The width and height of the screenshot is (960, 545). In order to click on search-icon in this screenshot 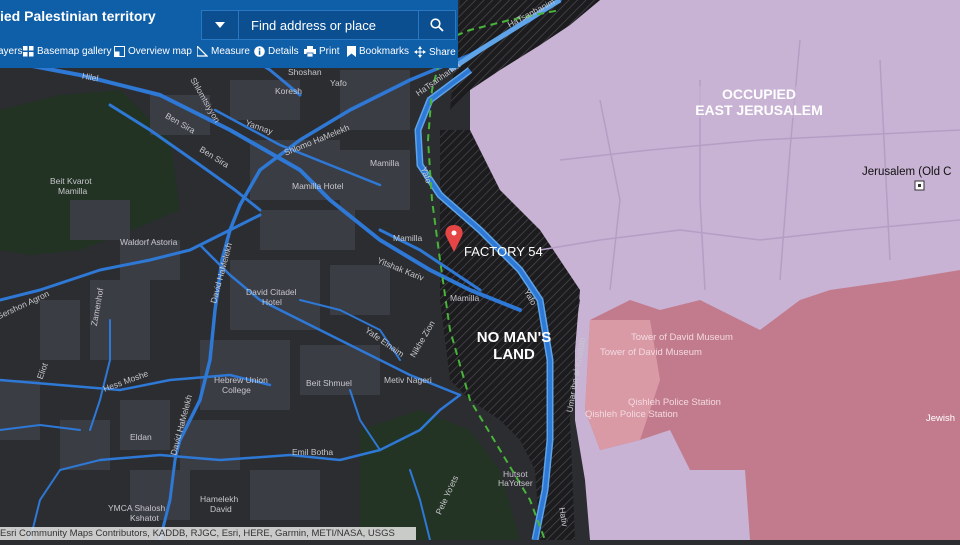, I will do `click(437, 25)`.